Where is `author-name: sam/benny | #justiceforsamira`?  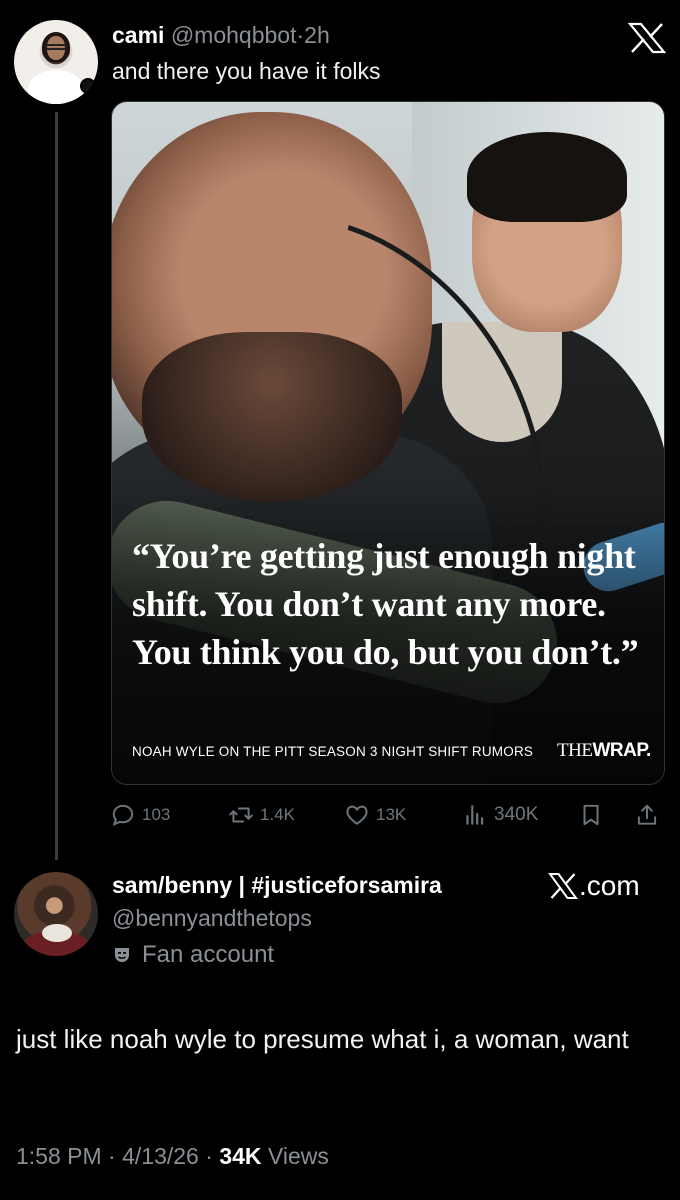 author-name: sam/benny | #justiceforsamira is located at coordinates (277, 885).